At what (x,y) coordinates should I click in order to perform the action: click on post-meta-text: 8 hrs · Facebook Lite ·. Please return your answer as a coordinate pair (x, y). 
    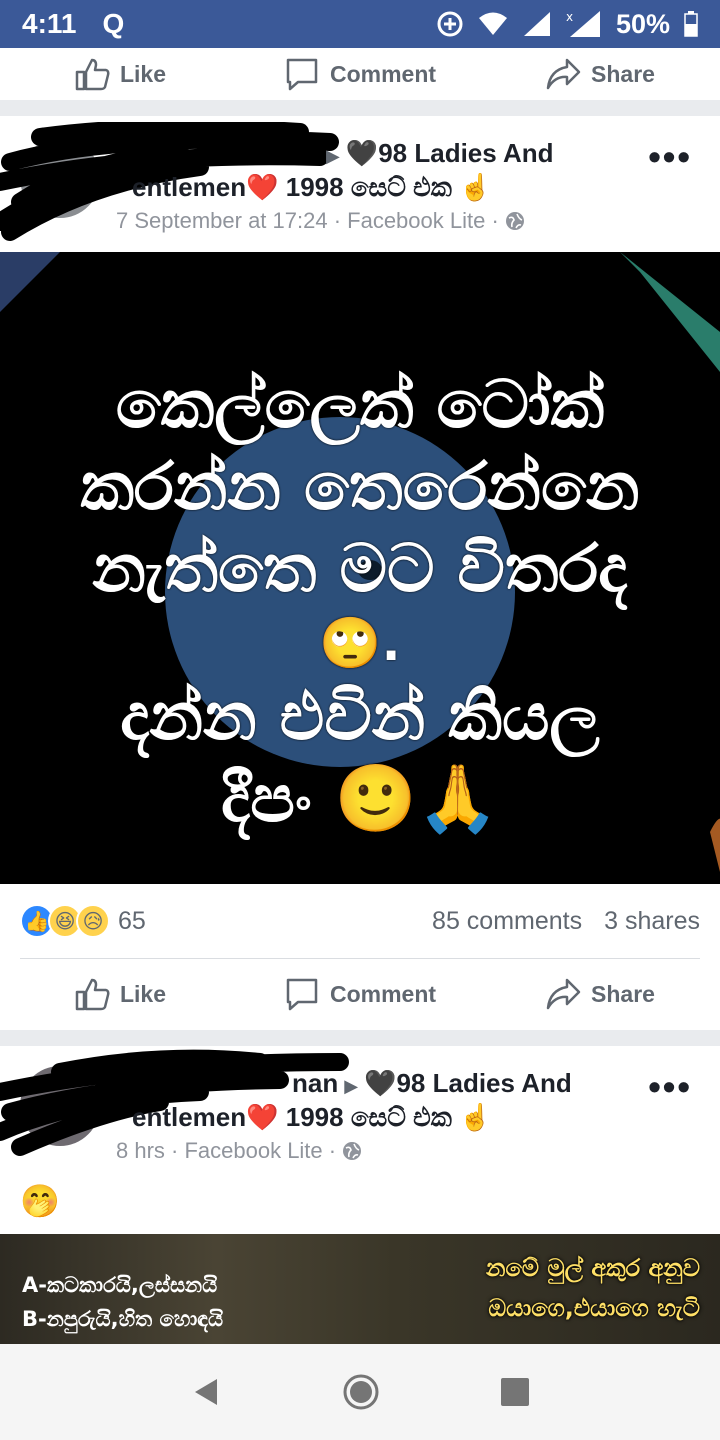
    Looking at the image, I should click on (226, 1150).